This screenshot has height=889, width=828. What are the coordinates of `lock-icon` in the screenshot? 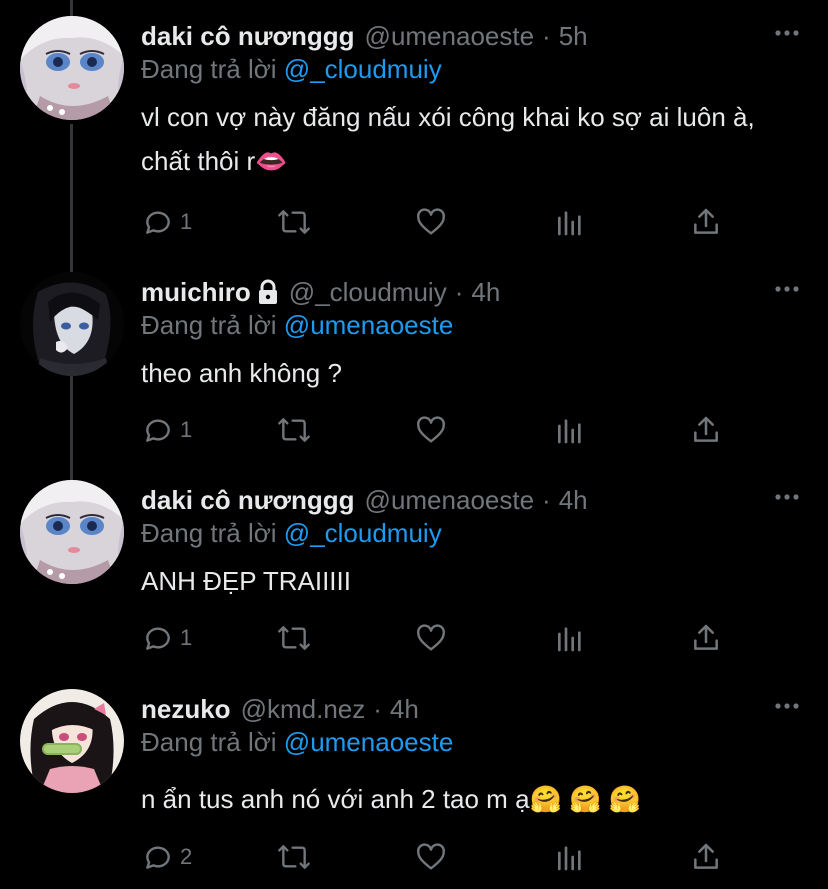 It's located at (267, 291).